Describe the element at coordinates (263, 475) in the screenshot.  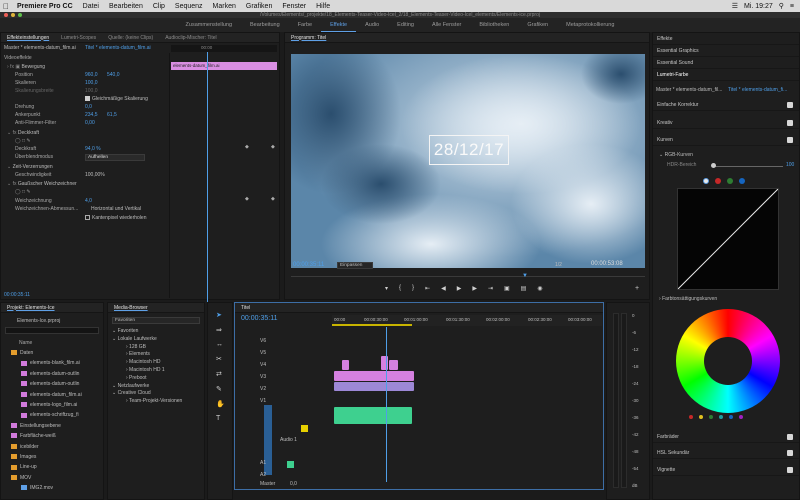
I see `track-a2: A2` at that location.